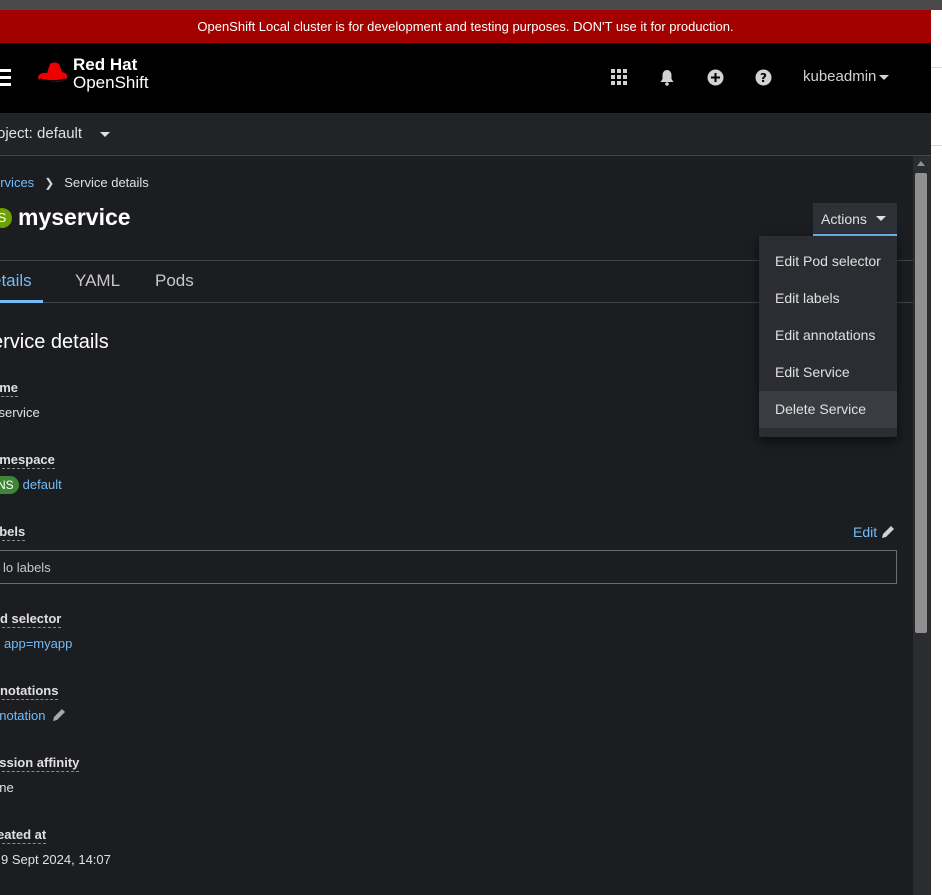 This screenshot has height=895, width=942. What do you see at coordinates (9, 485) in the screenshot?
I see `namespace-badge: NS` at bounding box center [9, 485].